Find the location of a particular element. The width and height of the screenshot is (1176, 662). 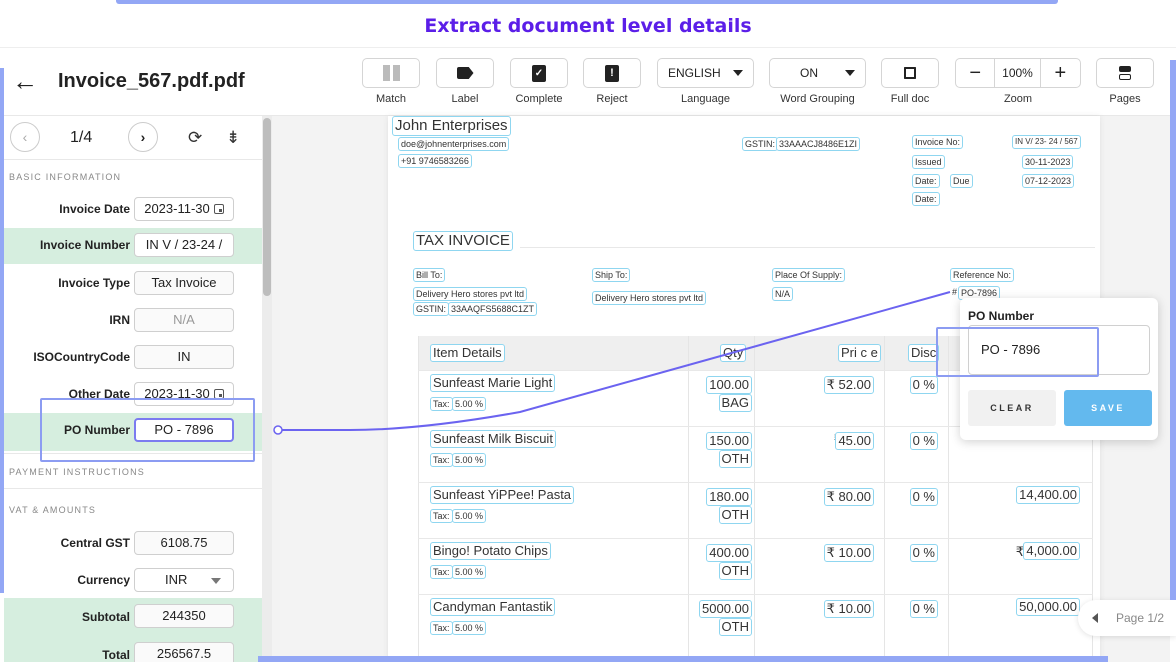

zoom-out-button: − is located at coordinates (976, 73).